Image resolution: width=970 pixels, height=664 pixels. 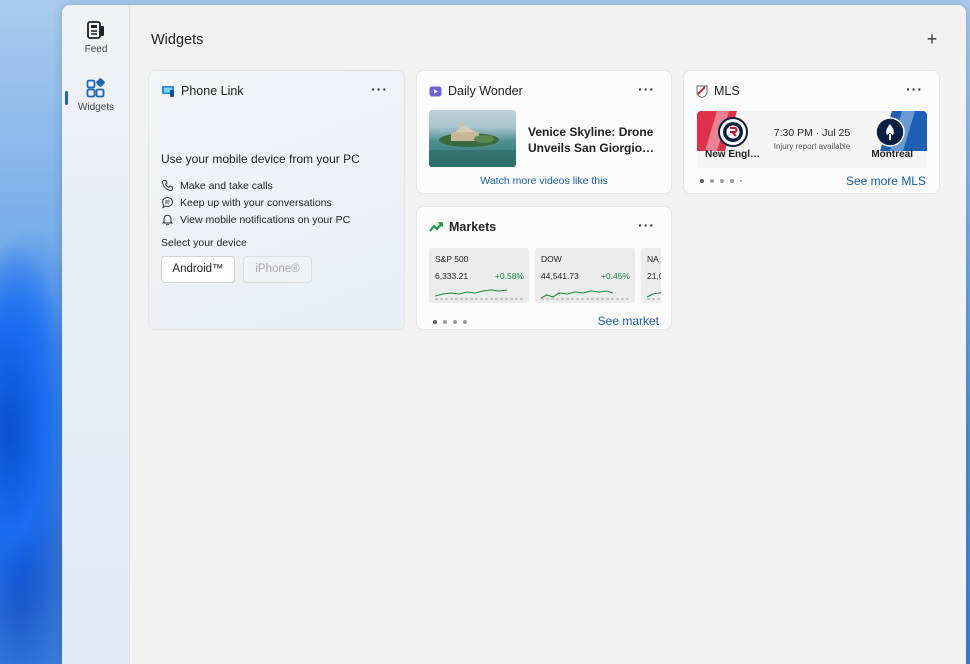 What do you see at coordinates (436, 227) in the screenshot?
I see `markets-trend-icon` at bounding box center [436, 227].